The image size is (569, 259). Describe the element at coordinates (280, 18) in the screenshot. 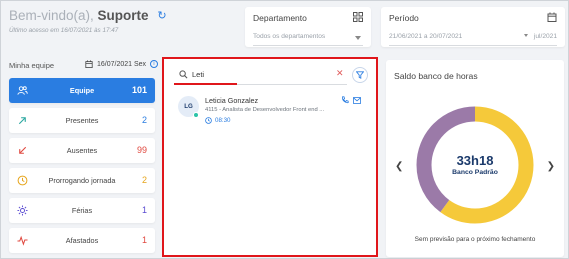

I see `department-label: Departamento` at that location.